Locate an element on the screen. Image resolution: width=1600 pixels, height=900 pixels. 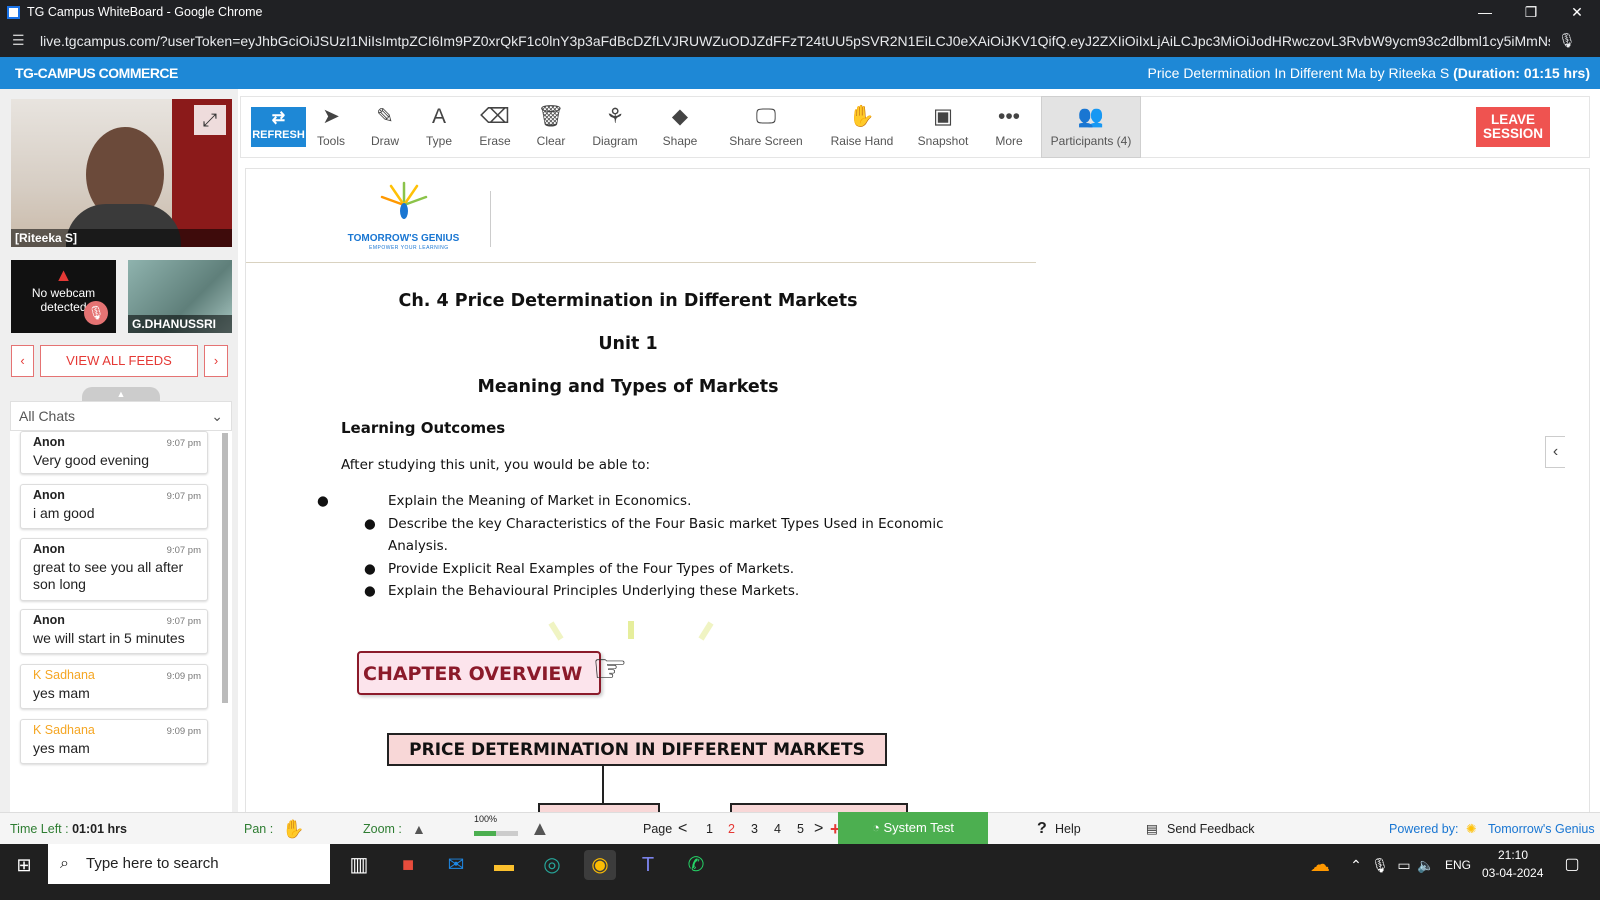
page-3: 3 is located at coordinates (754, 829).